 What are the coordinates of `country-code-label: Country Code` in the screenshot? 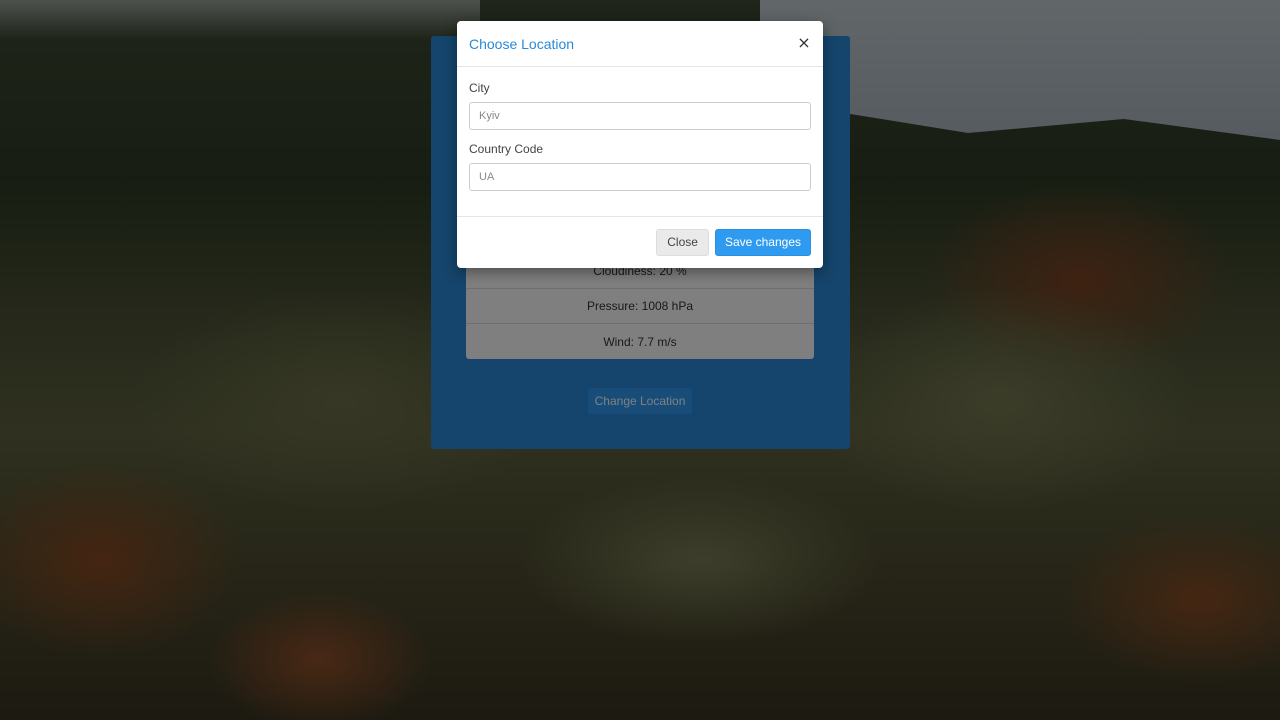 It's located at (506, 149).